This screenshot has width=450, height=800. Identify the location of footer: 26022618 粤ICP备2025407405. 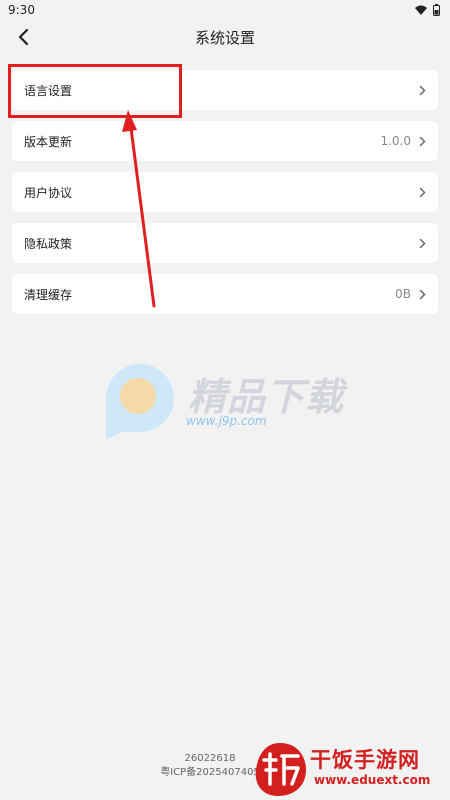
(210, 766).